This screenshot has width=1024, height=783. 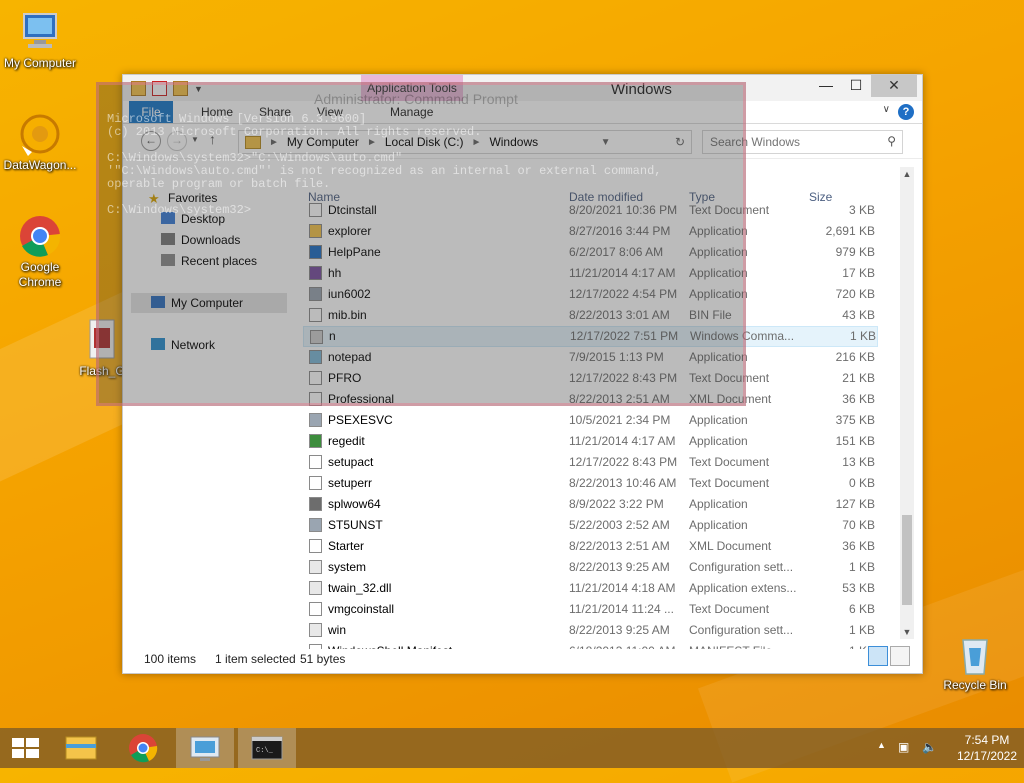 What do you see at coordinates (858, 399) in the screenshot?
I see `file-size: 36 KB` at bounding box center [858, 399].